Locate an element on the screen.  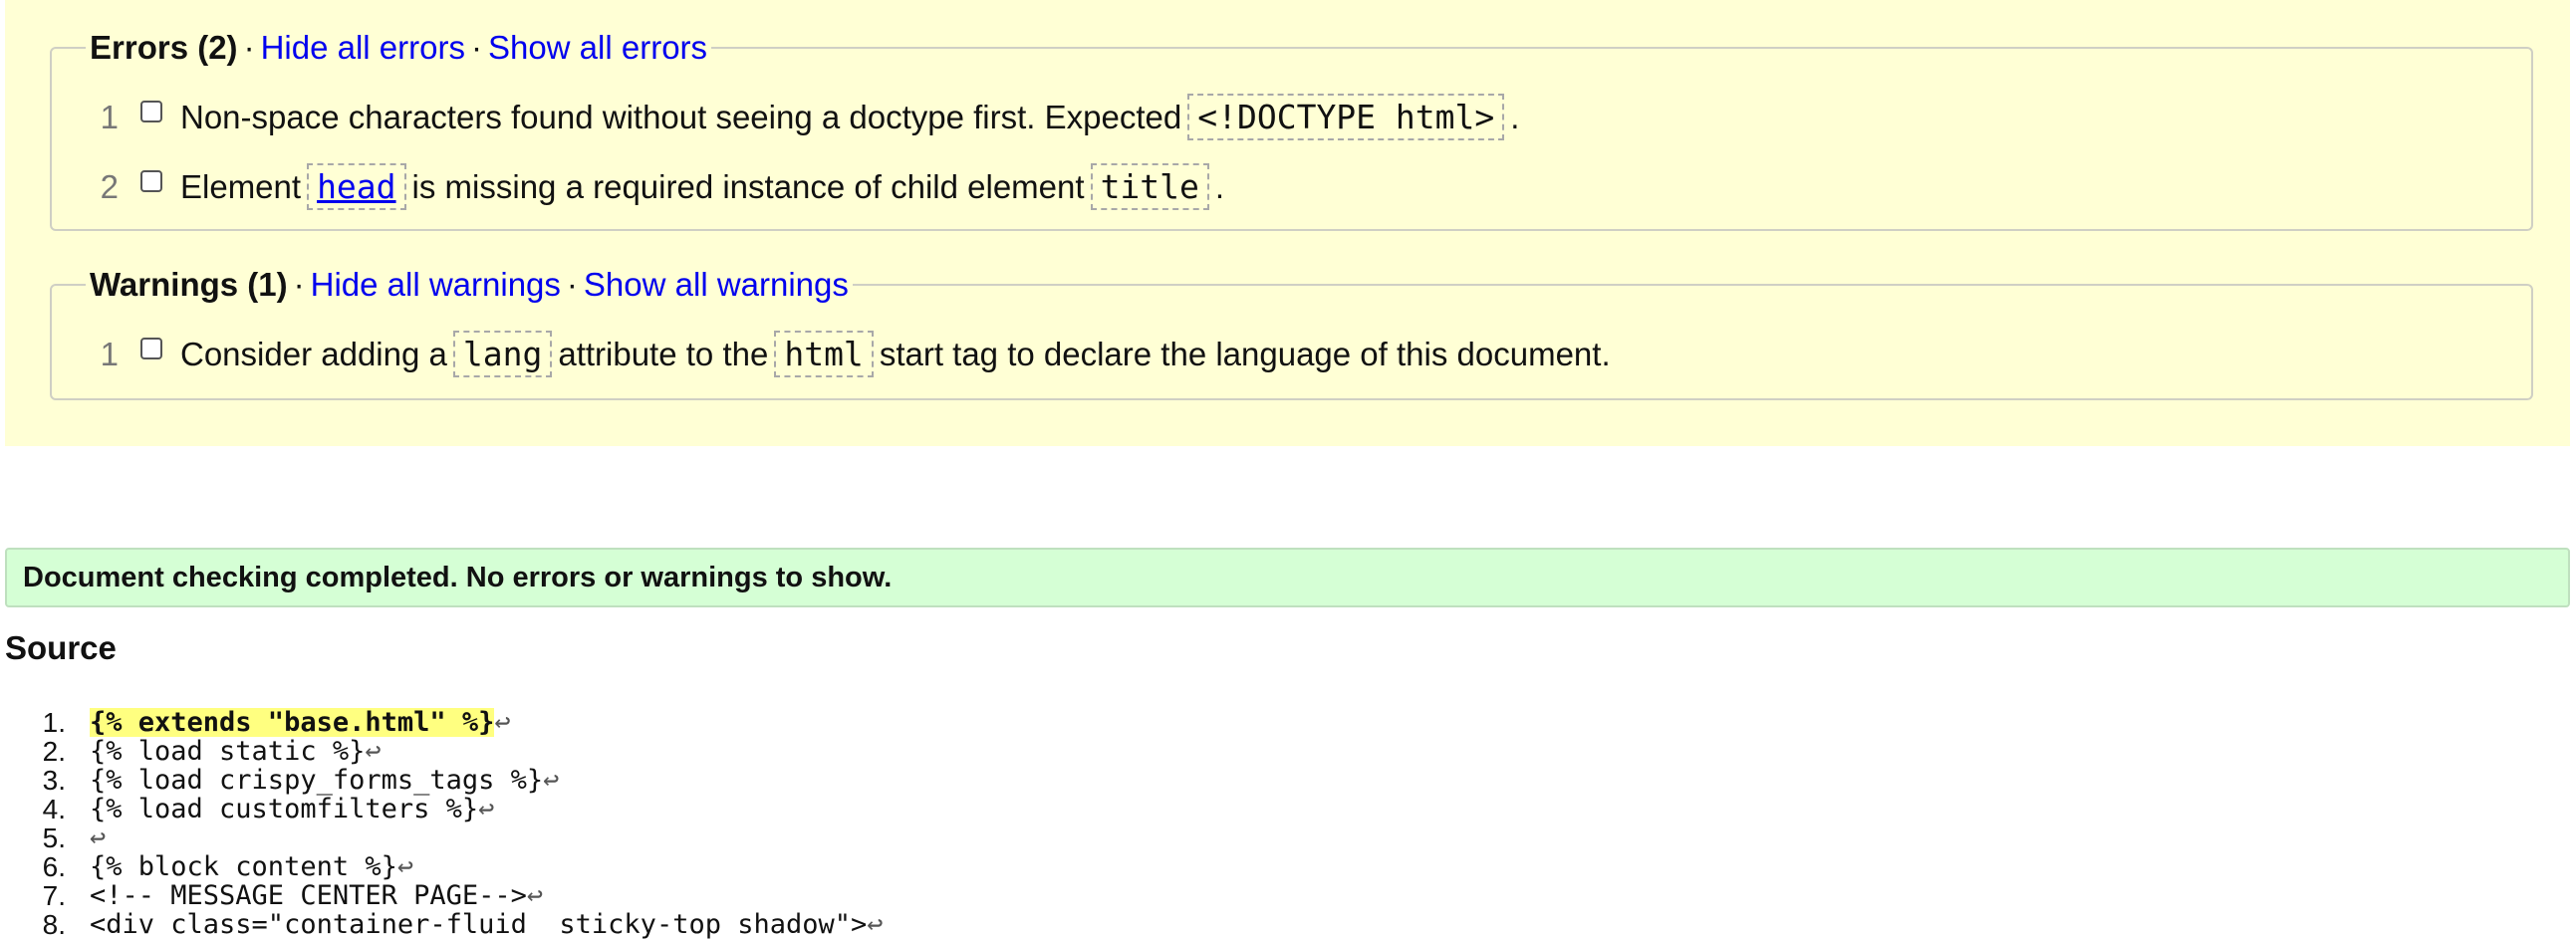
source-line: 3. {% load crispy_forms_tags %} ↩ is located at coordinates (442, 780).